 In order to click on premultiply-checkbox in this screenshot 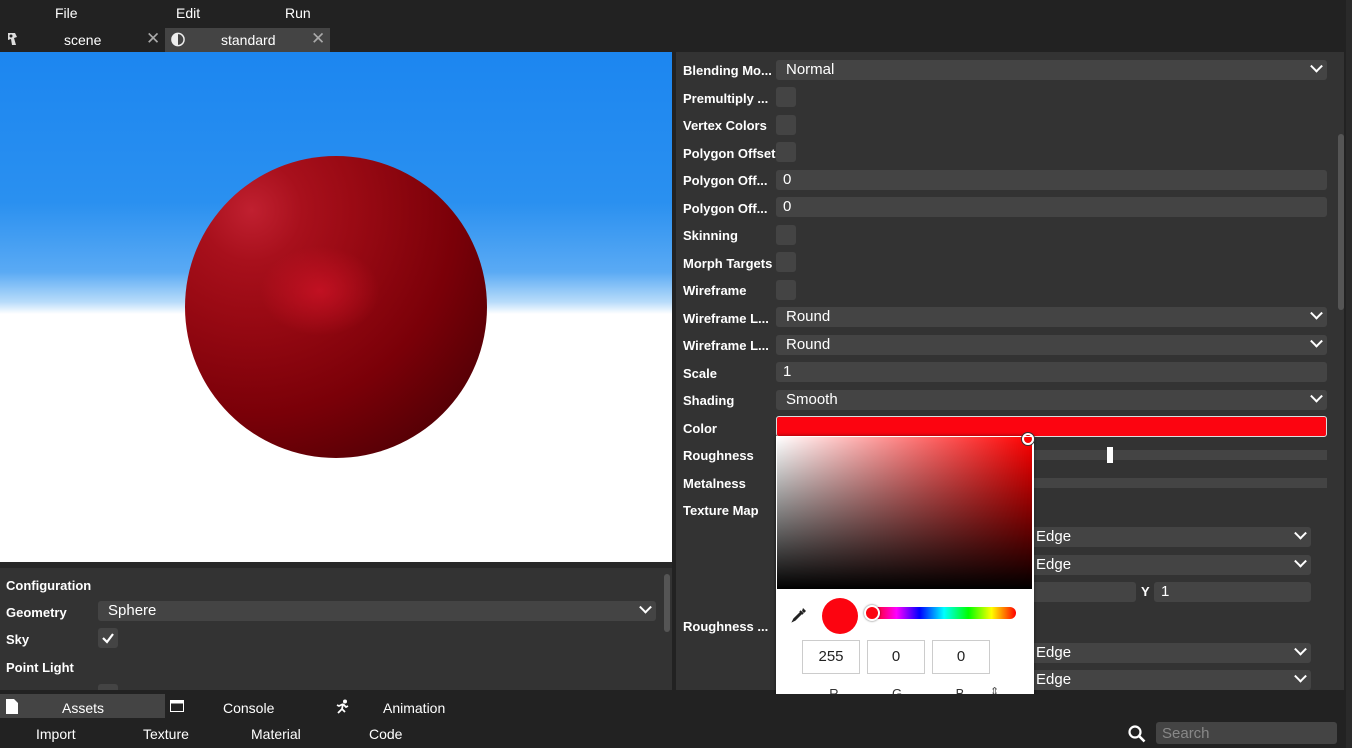, I will do `click(786, 97)`.